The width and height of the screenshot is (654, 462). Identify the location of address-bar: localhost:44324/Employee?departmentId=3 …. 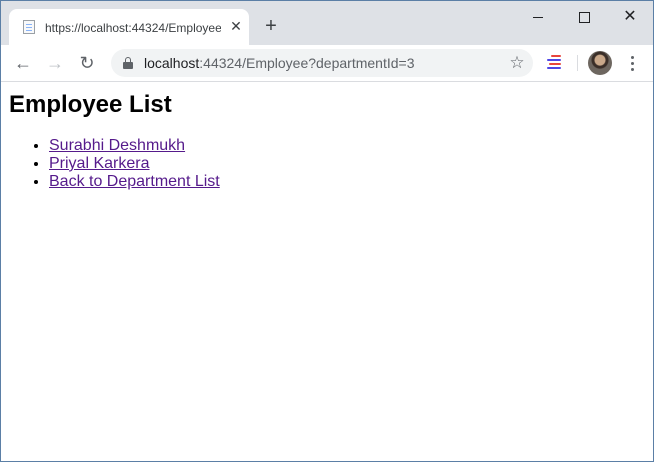
(322, 63).